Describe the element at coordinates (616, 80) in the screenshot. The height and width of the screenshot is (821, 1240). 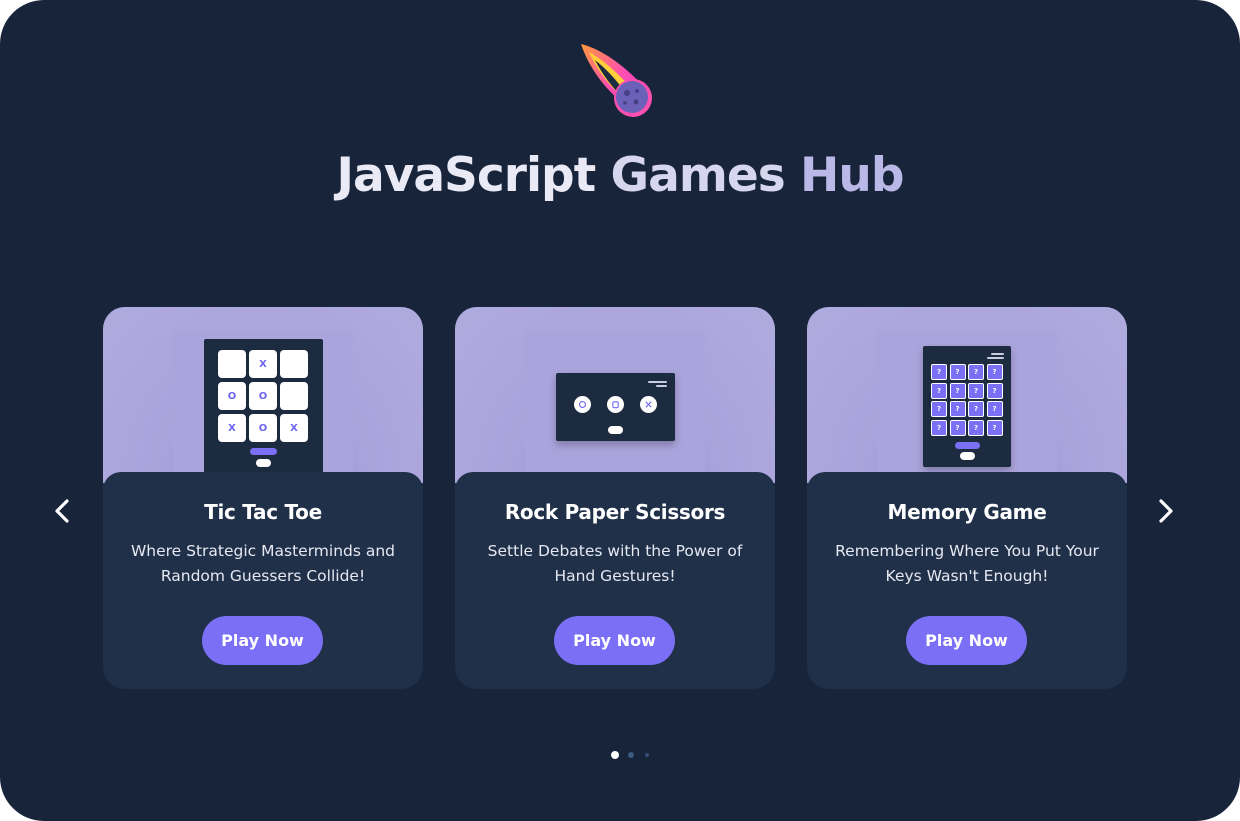
I see `meteor-icon` at that location.